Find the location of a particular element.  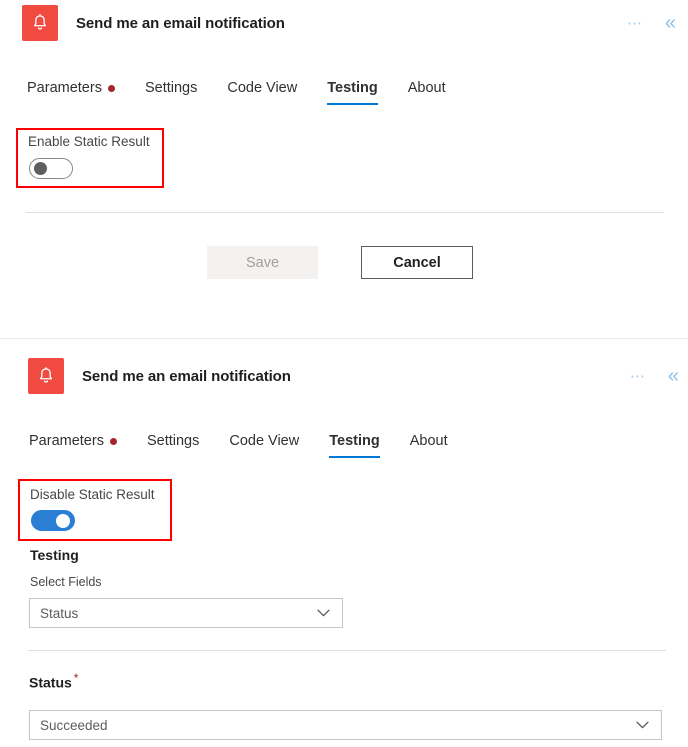

status-label-text: Status is located at coordinates (50, 682).